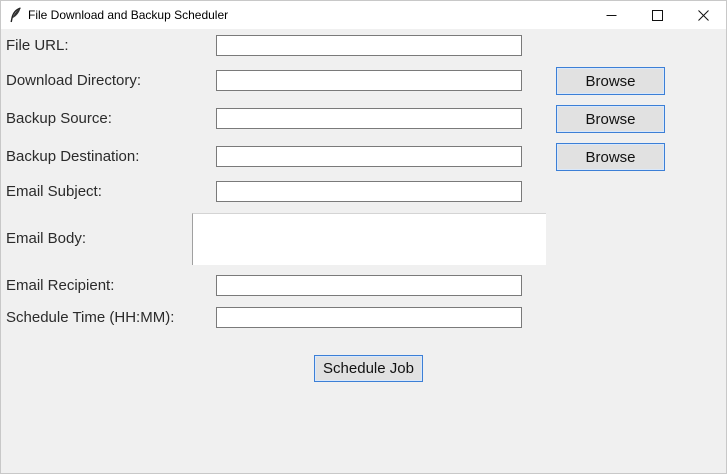 This screenshot has width=727, height=474. I want to click on schedule-time-input, so click(369, 317).